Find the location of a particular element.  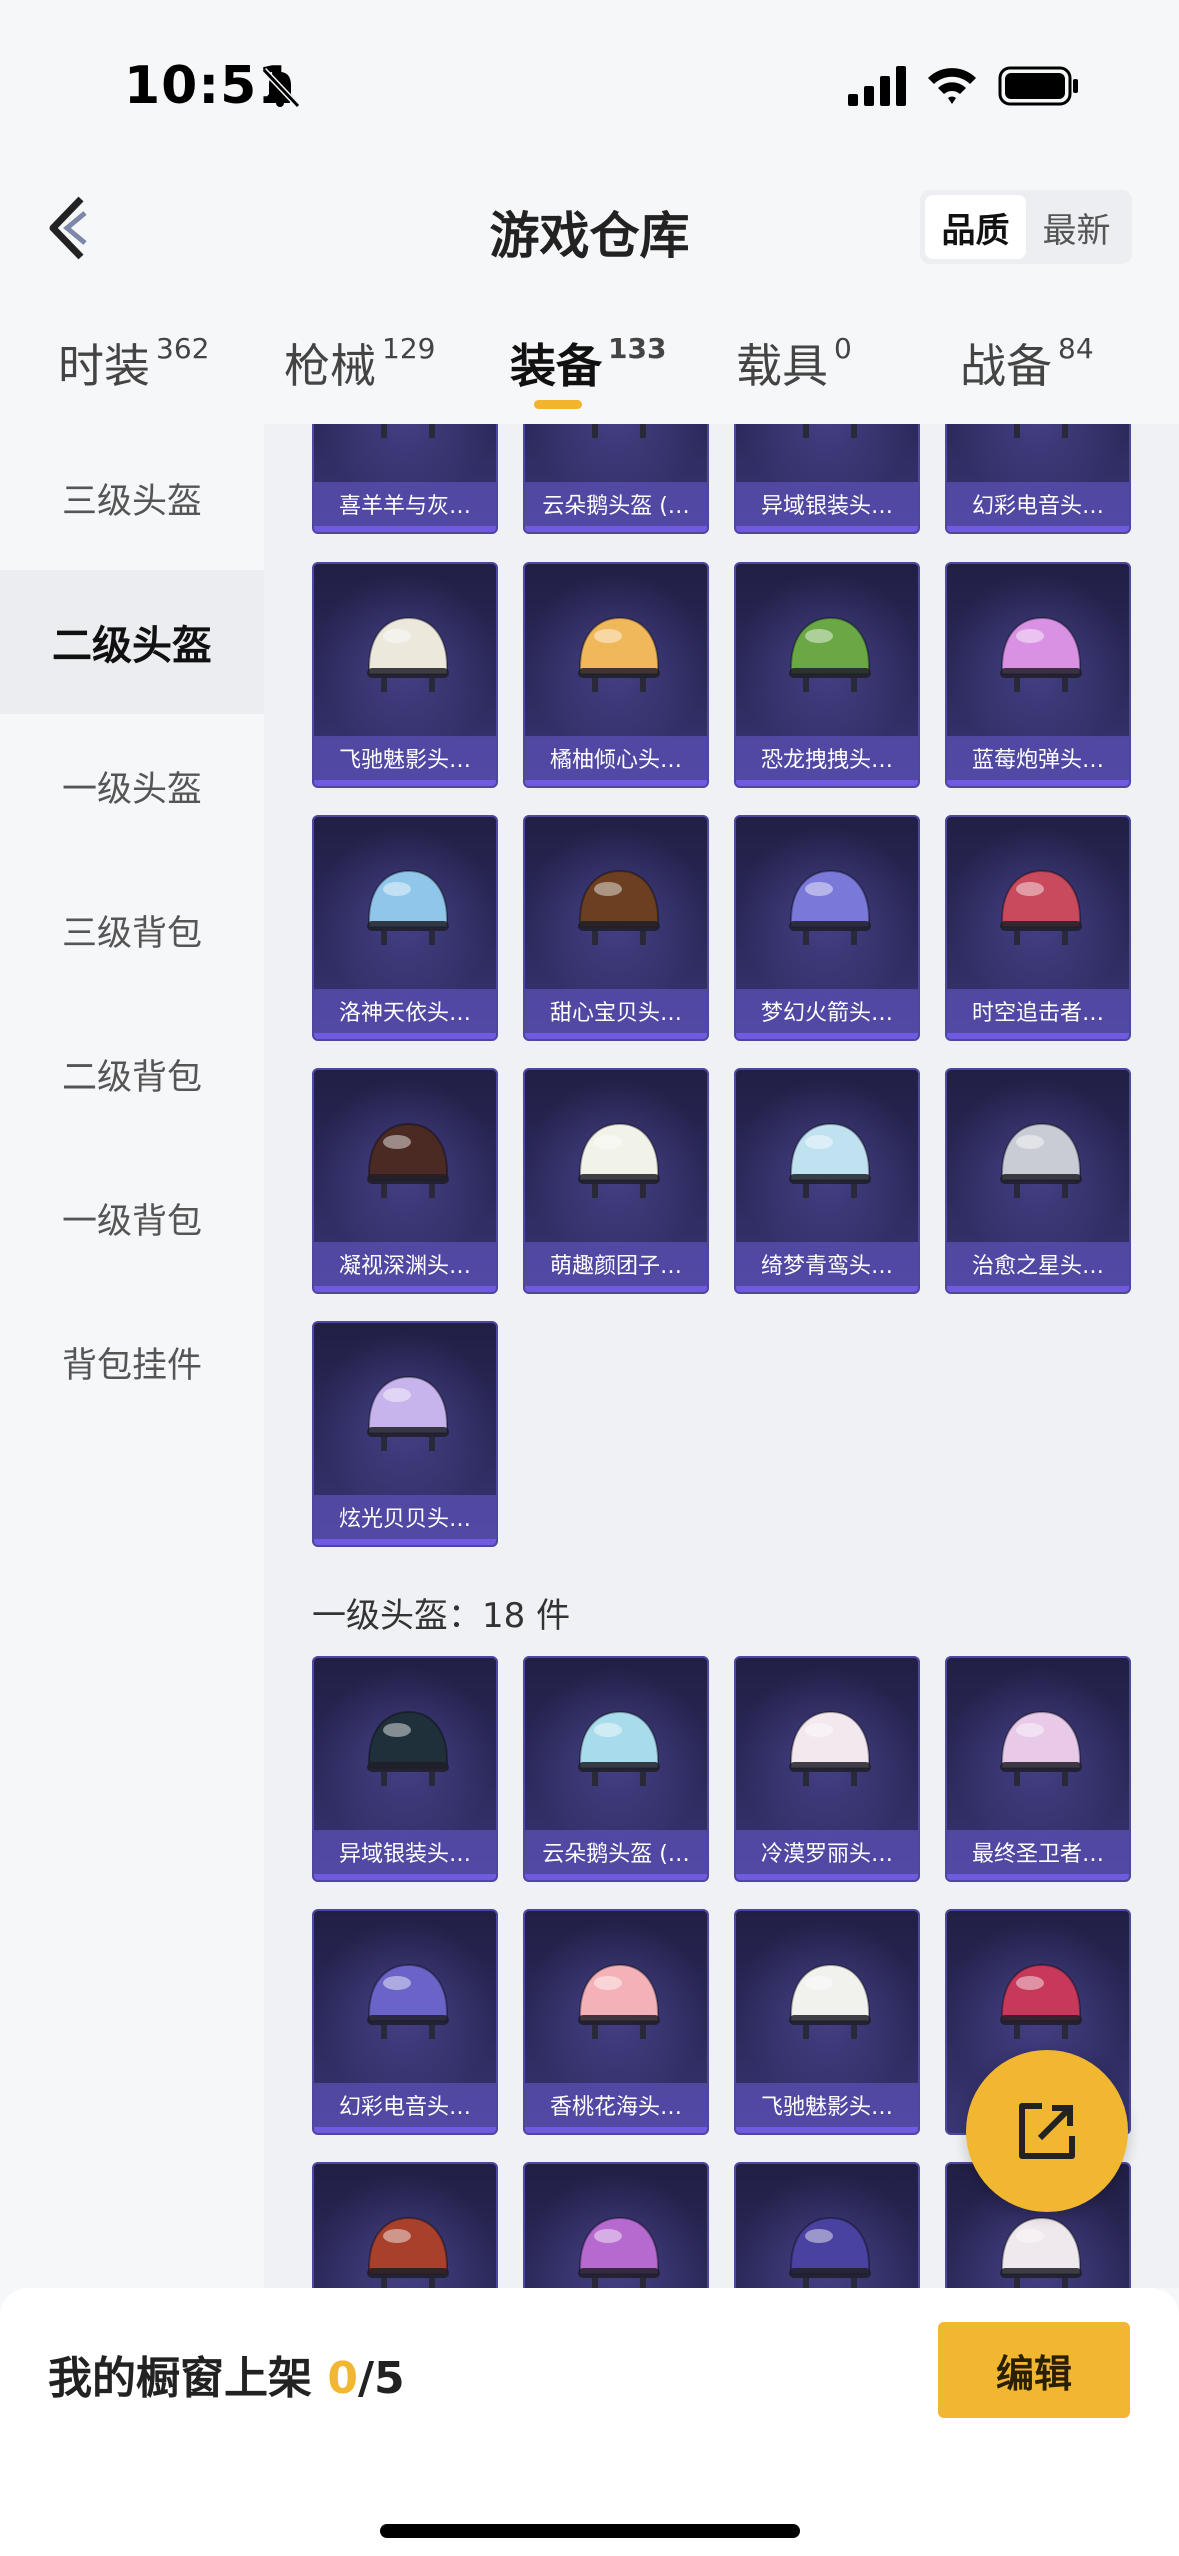

tab-count: 129 is located at coordinates (409, 348).